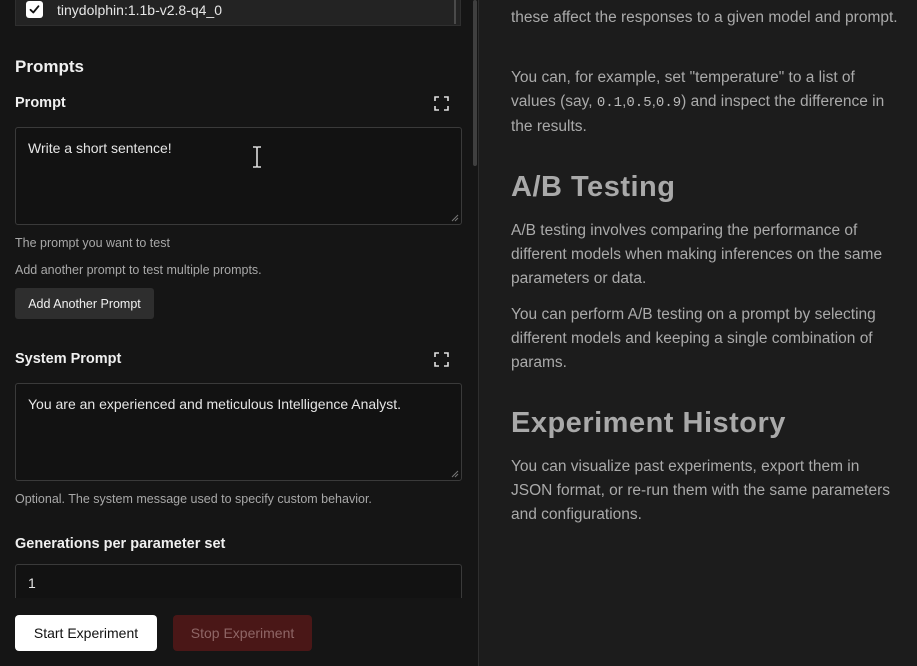  Describe the element at coordinates (32, 583) in the screenshot. I see `generations-value: 1` at that location.